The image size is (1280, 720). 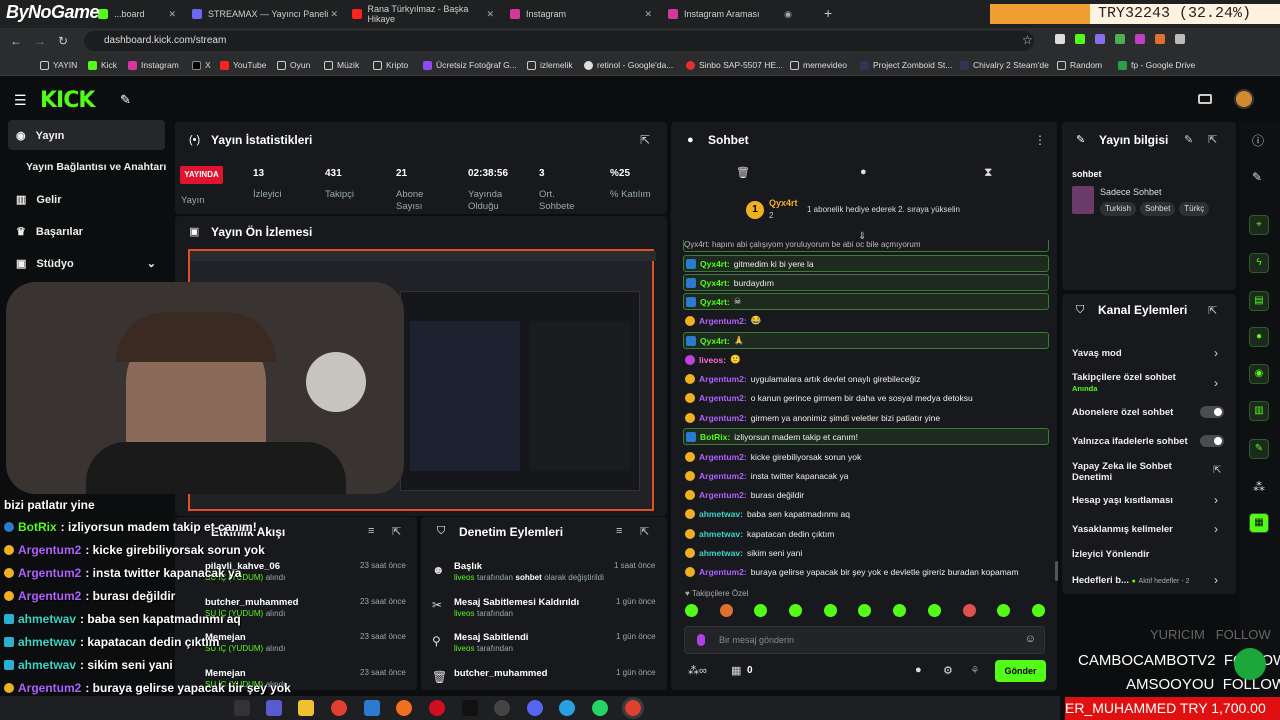 I want to click on sidebar-item-gelir: ▥ Gelir, so click(x=38, y=200).